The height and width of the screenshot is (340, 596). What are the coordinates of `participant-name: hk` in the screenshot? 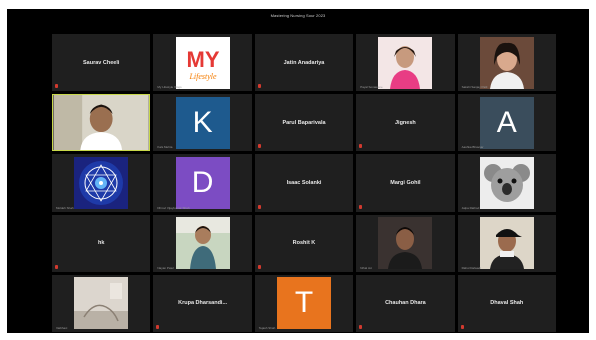 It's located at (101, 243).